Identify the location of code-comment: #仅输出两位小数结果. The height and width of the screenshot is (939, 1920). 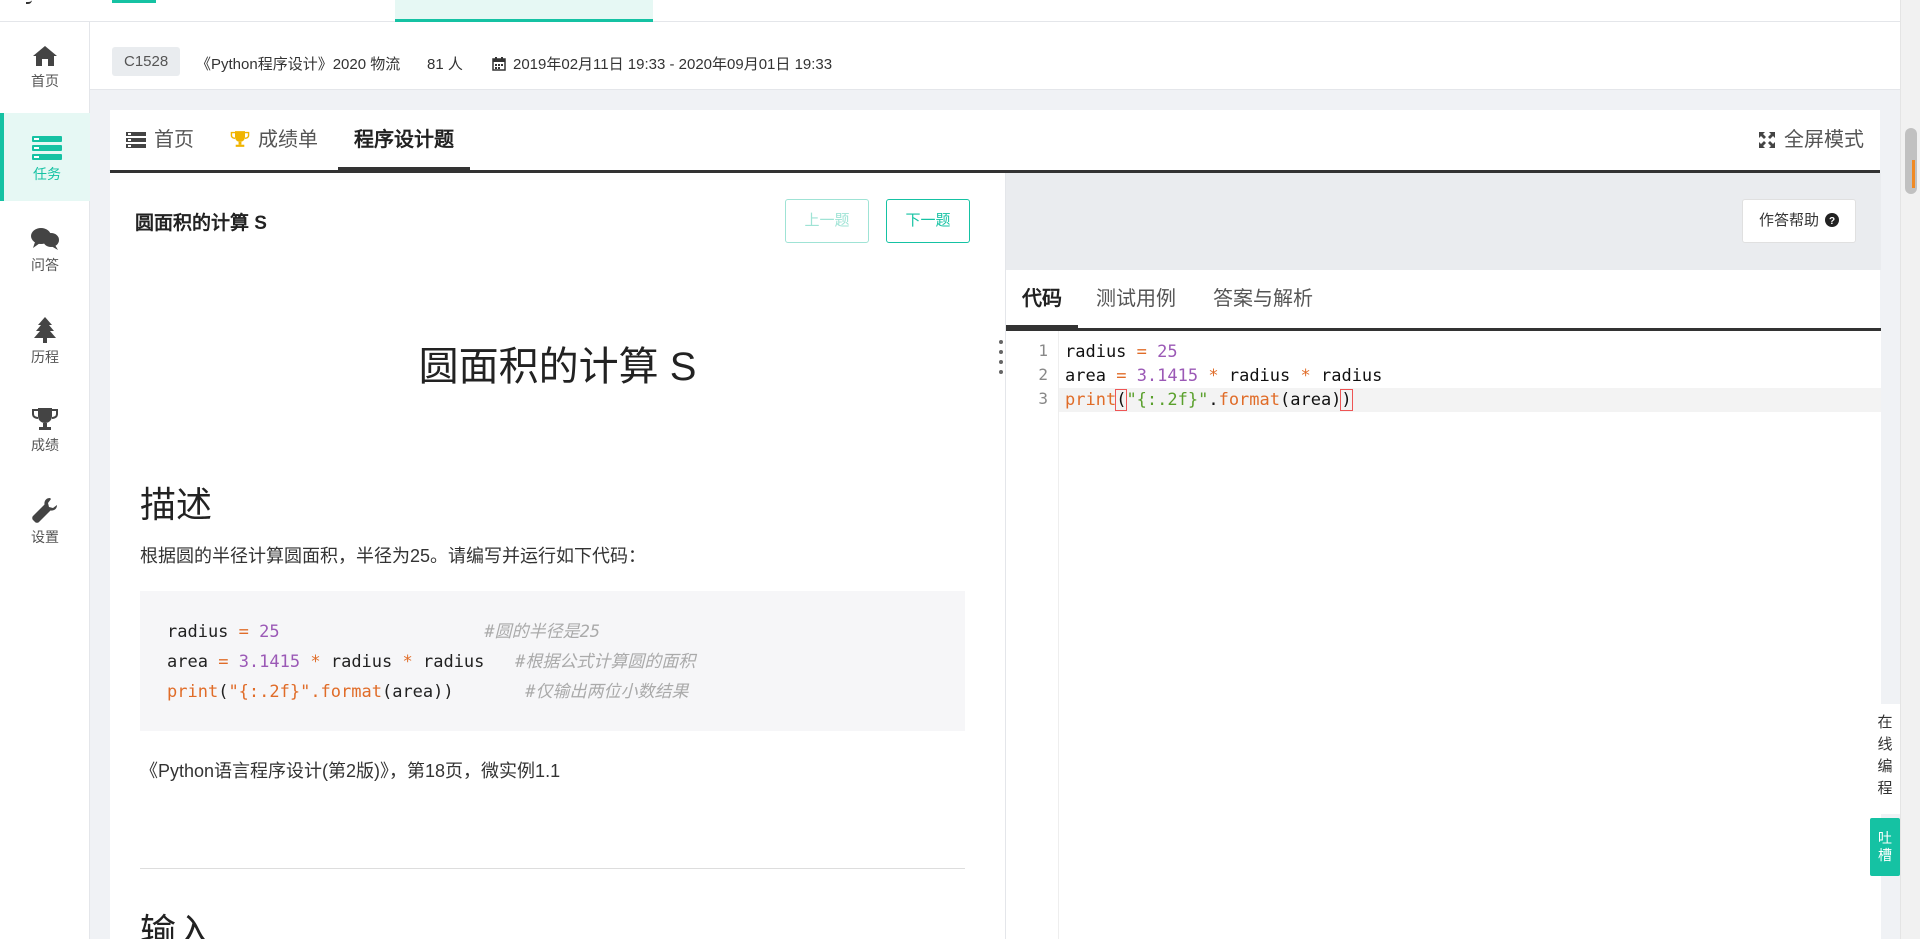
(607, 692).